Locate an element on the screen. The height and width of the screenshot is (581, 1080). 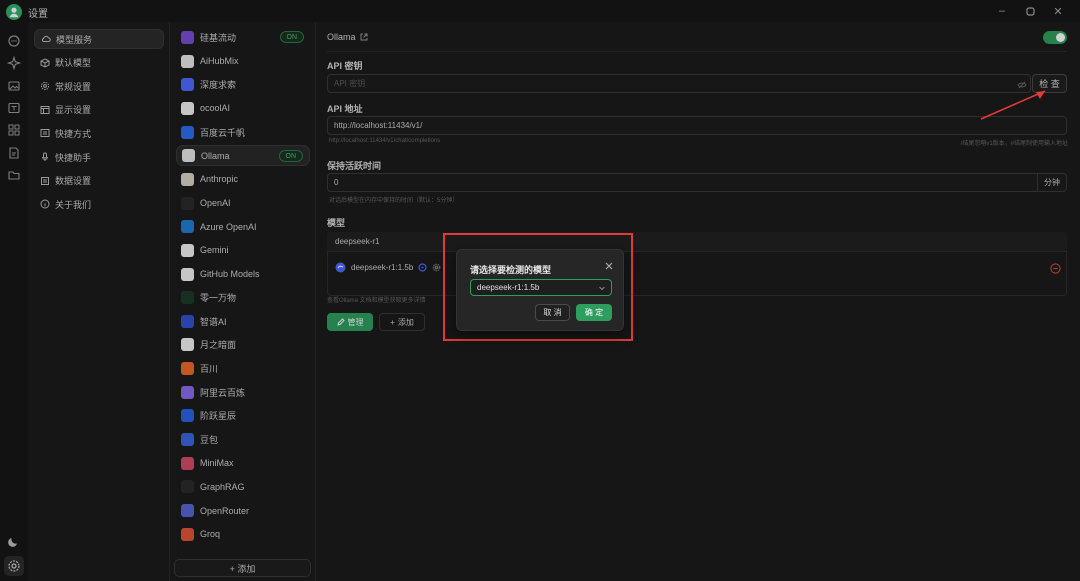
api-key-input: API 密钥 is located at coordinates (679, 83).